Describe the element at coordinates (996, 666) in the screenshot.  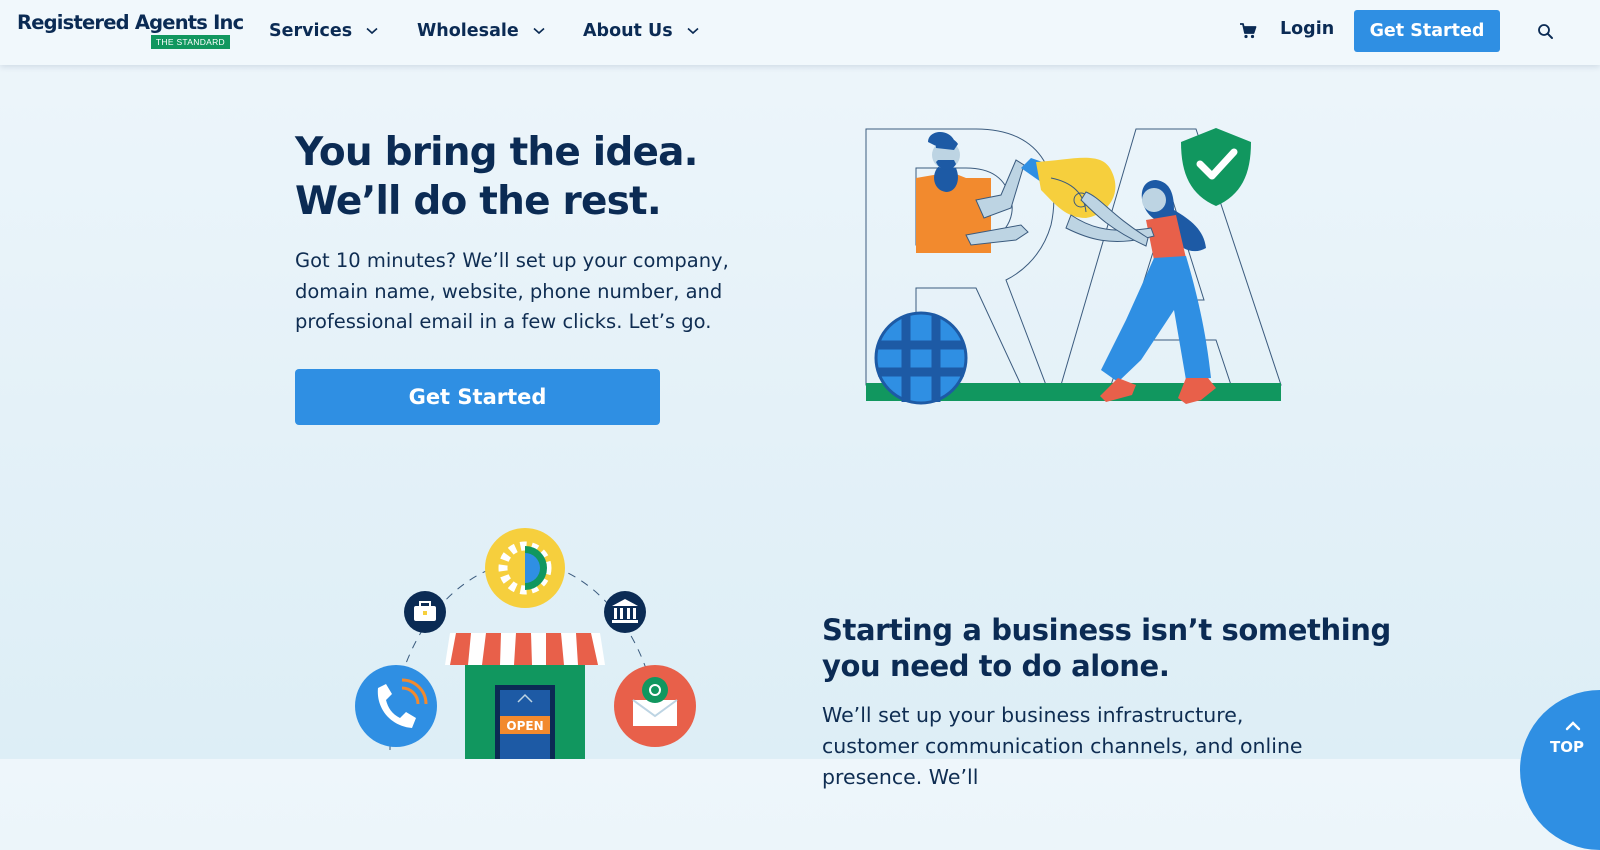
I see `section-title-line-2: you need to do alone.` at that location.